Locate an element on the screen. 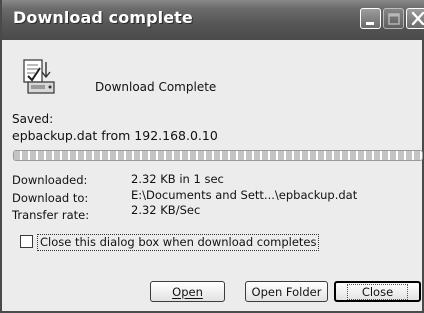  minimize-button is located at coordinates (370, 18).